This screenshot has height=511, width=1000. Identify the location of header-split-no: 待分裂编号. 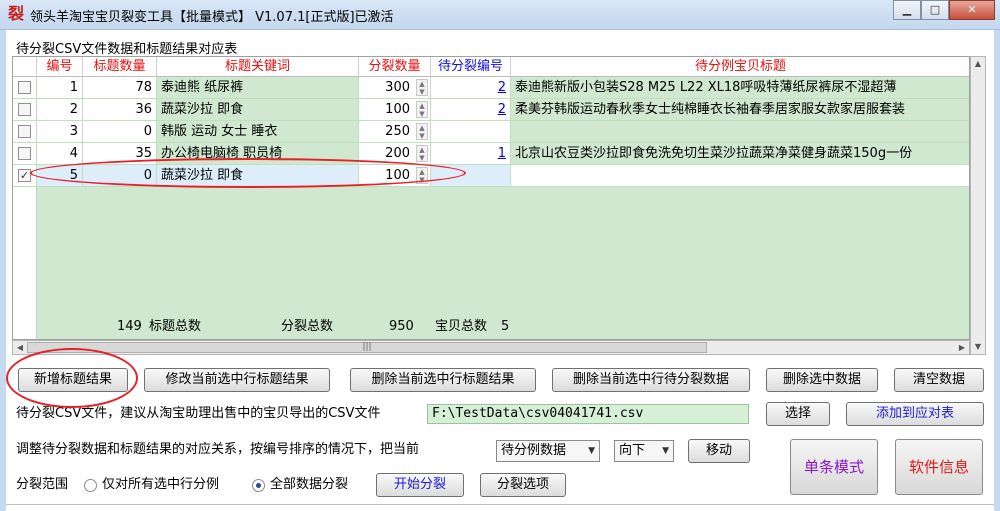
(471, 67).